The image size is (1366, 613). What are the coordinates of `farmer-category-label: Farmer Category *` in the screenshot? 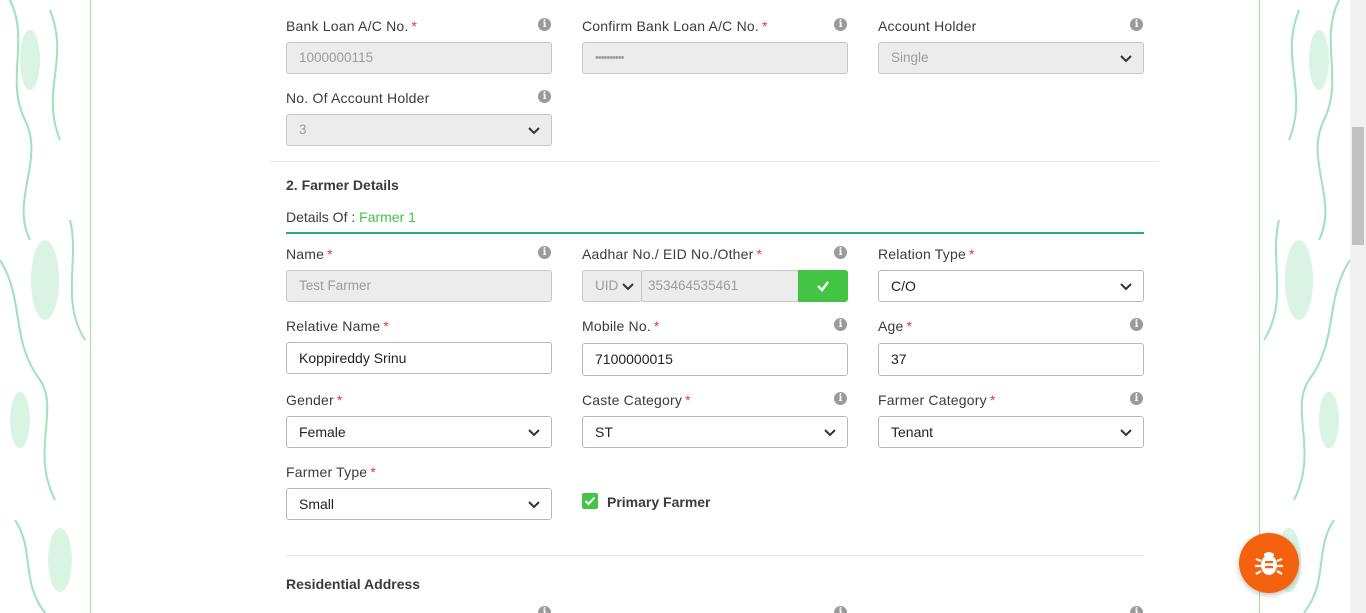 It's located at (937, 400).